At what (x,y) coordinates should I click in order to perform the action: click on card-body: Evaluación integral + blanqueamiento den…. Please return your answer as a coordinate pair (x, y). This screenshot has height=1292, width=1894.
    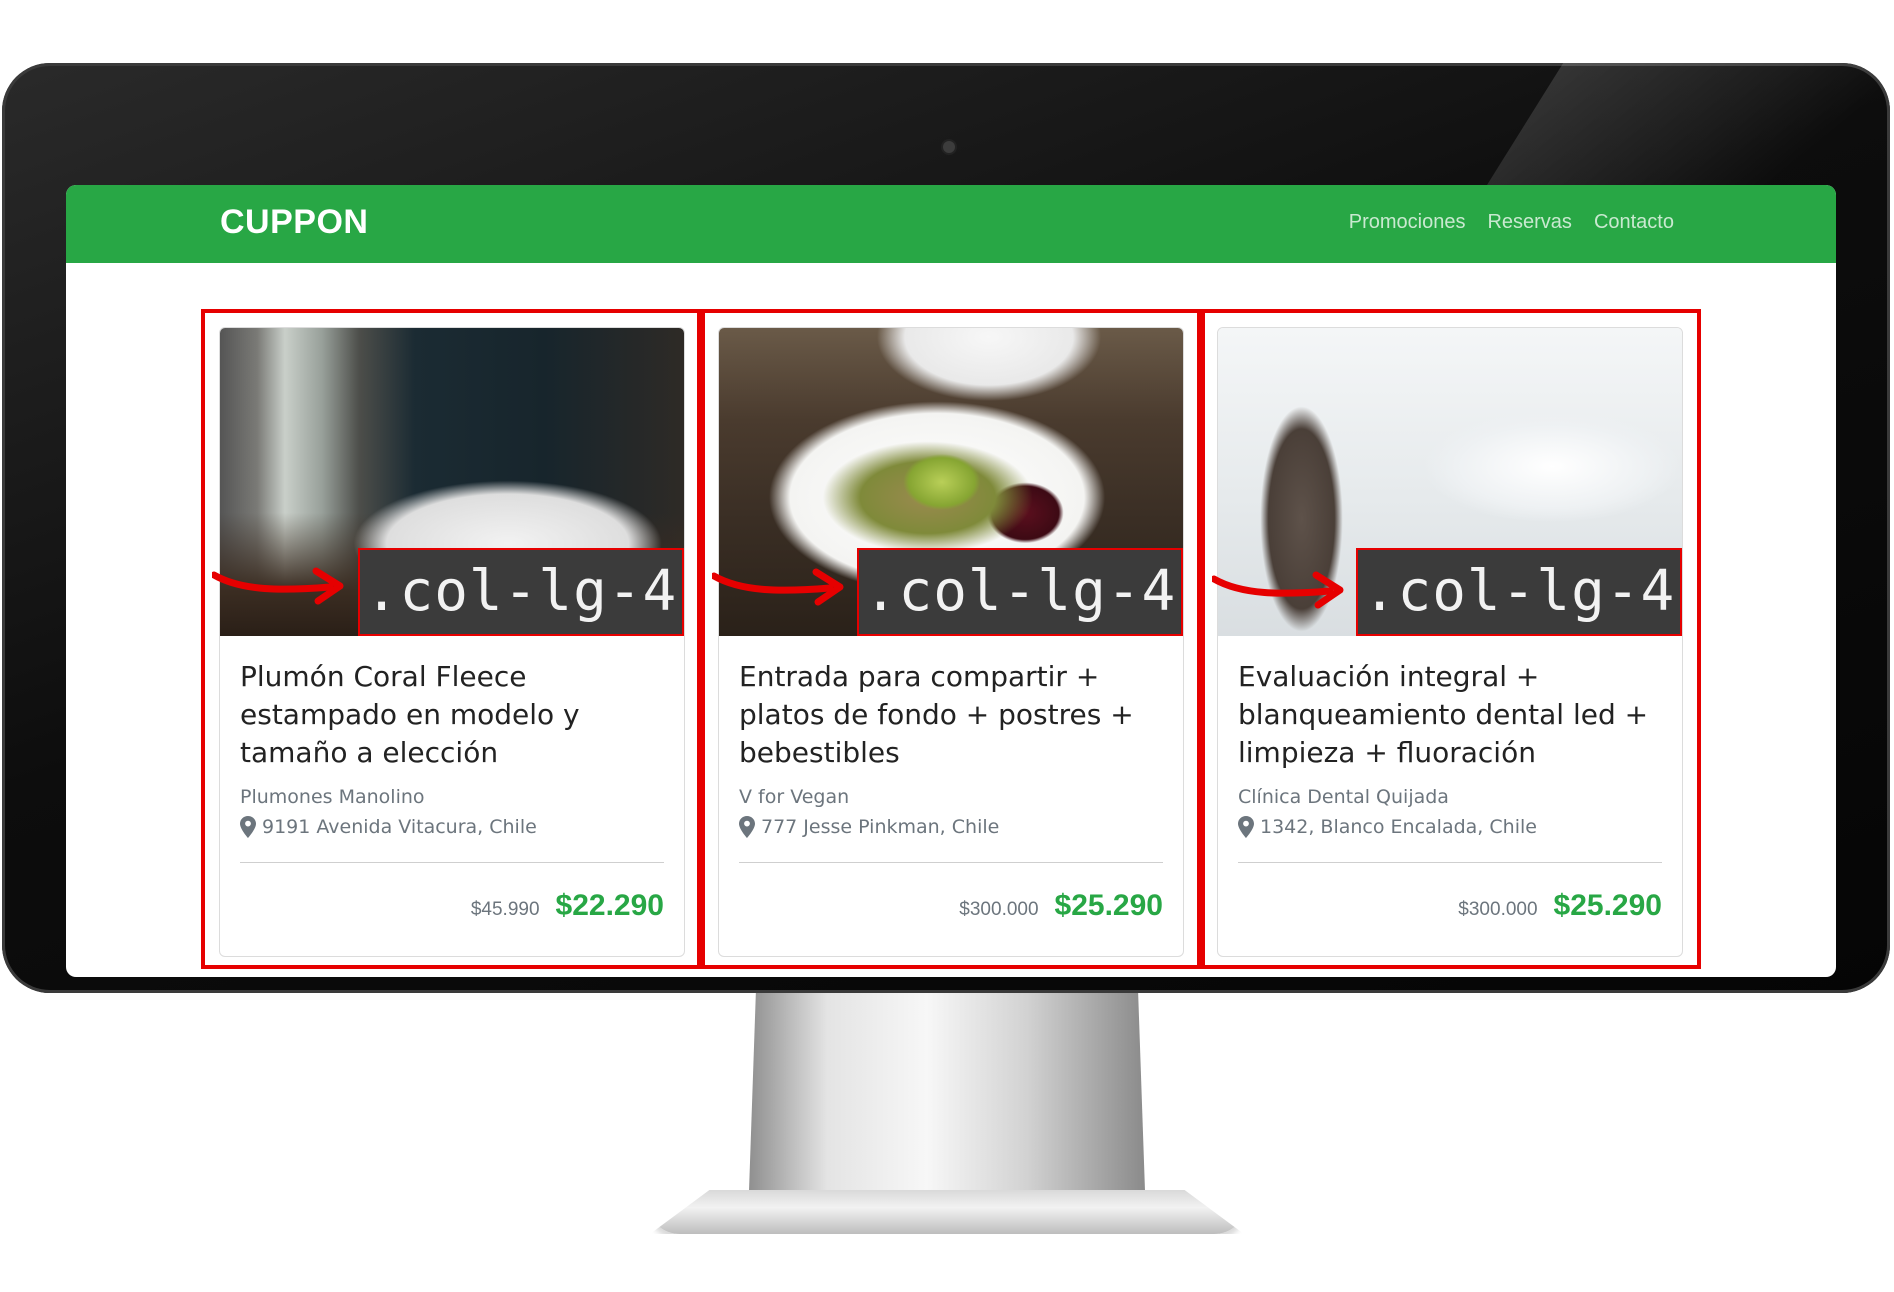
    Looking at the image, I should click on (1450, 779).